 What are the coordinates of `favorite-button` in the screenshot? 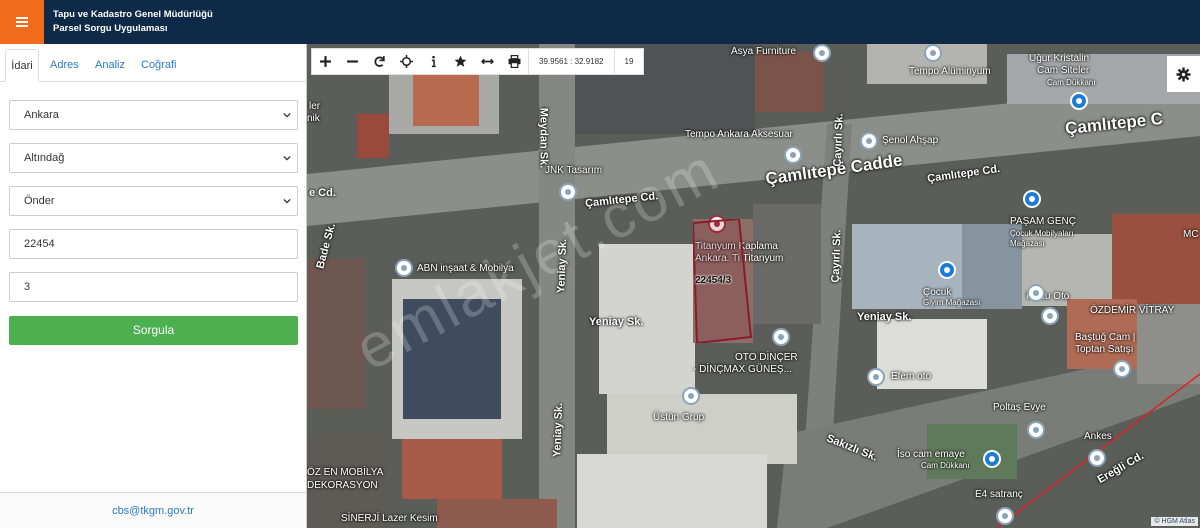 It's located at (460, 61).